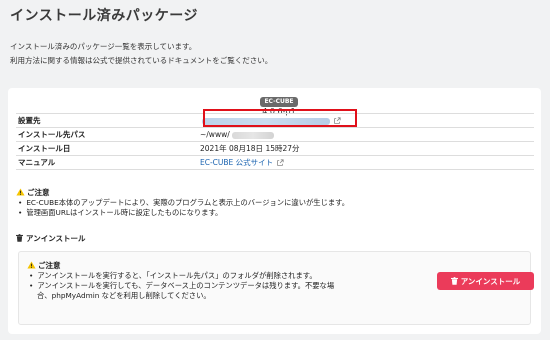 The height and width of the screenshot is (340, 550). Describe the element at coordinates (215, 134) in the screenshot. I see `install-path-value: ~/www/` at that location.